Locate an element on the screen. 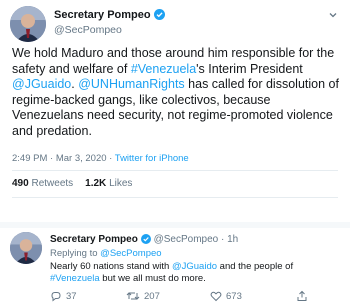 Image resolution: width=350 pixels, height=303 pixels. reply-header: Secretary Pompeo @SecPompeo · 1h is located at coordinates (144, 240).